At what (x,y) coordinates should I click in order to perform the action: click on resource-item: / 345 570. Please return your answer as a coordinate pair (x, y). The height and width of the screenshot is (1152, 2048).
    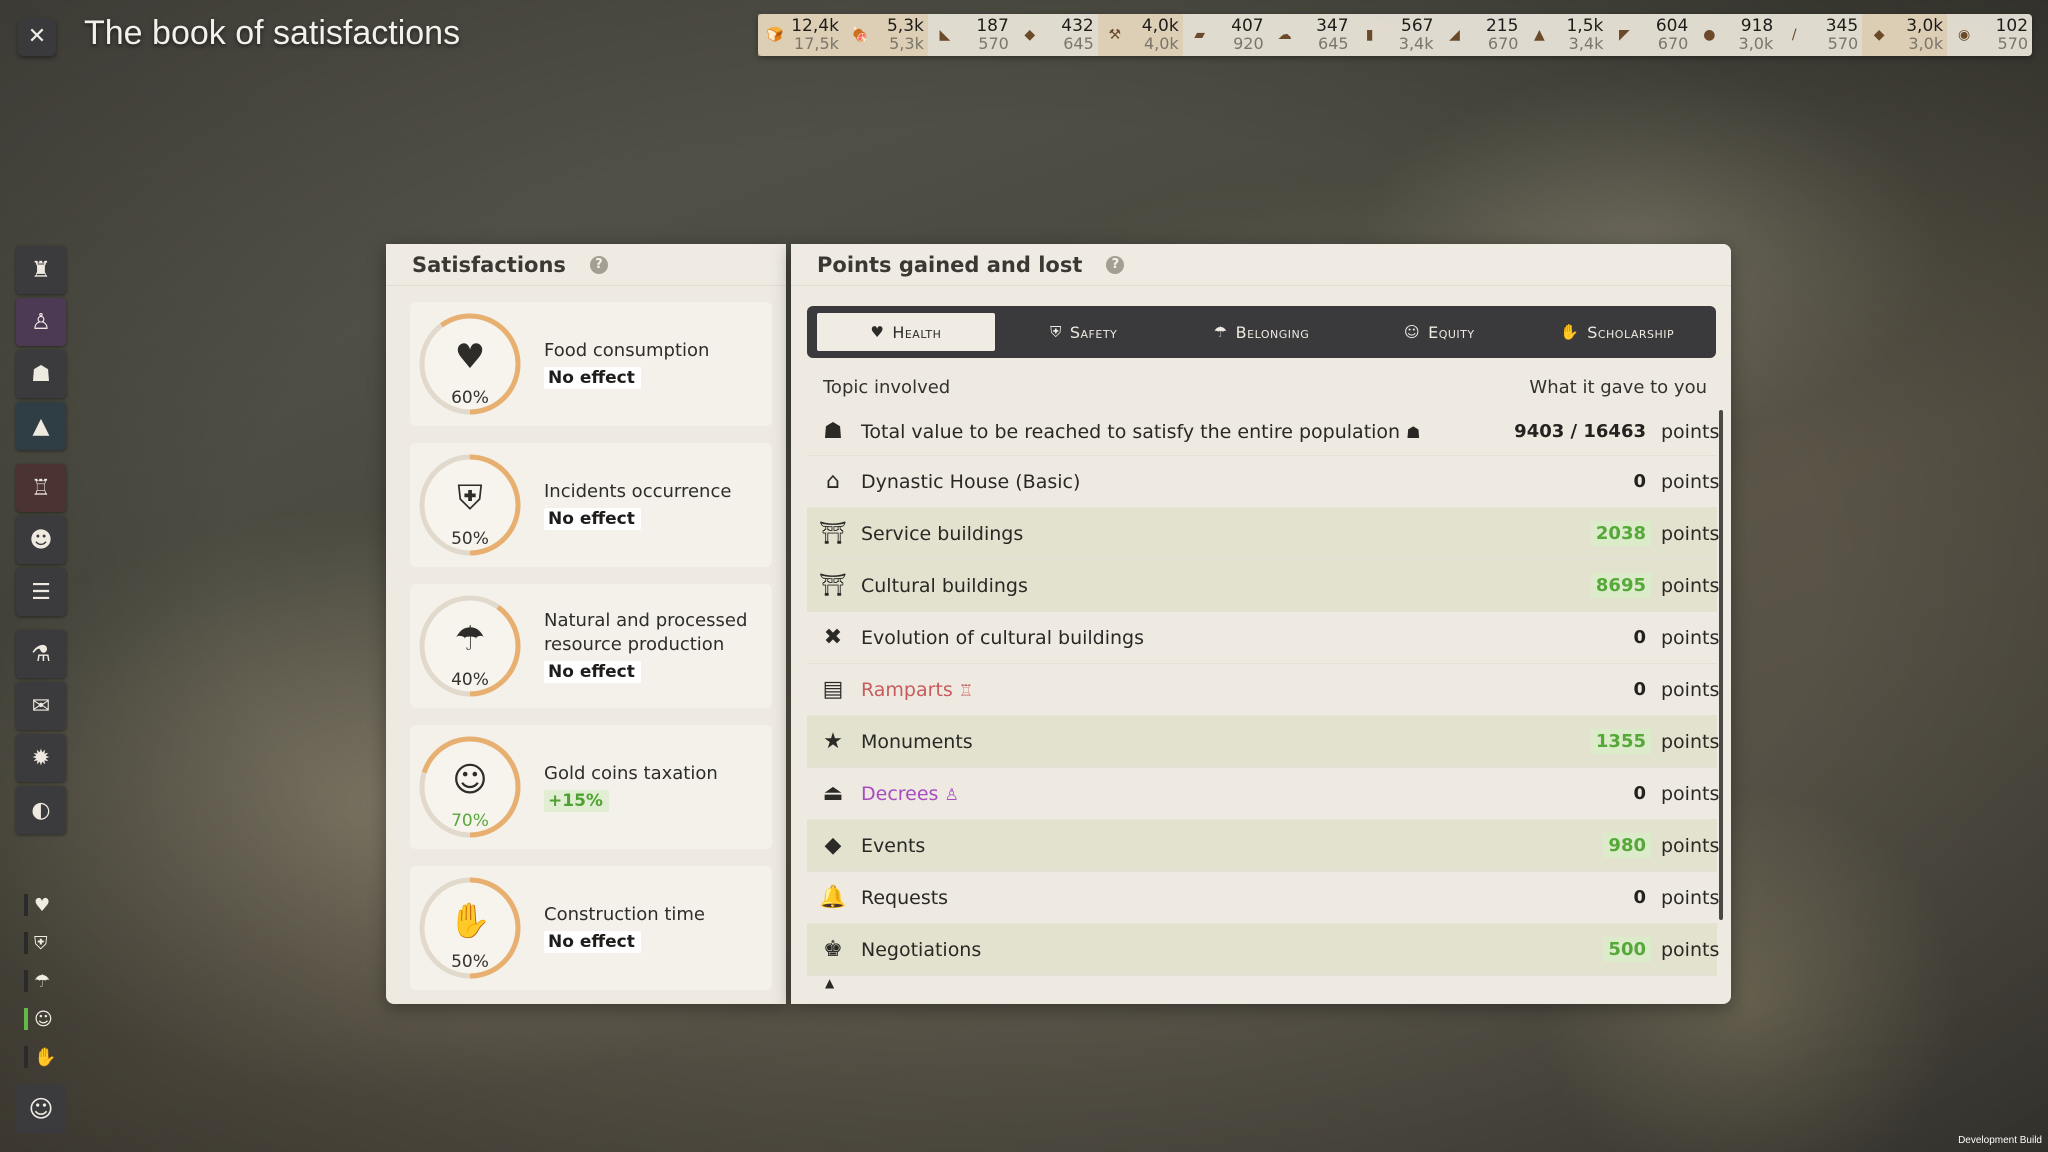
    Looking at the image, I should click on (1819, 35).